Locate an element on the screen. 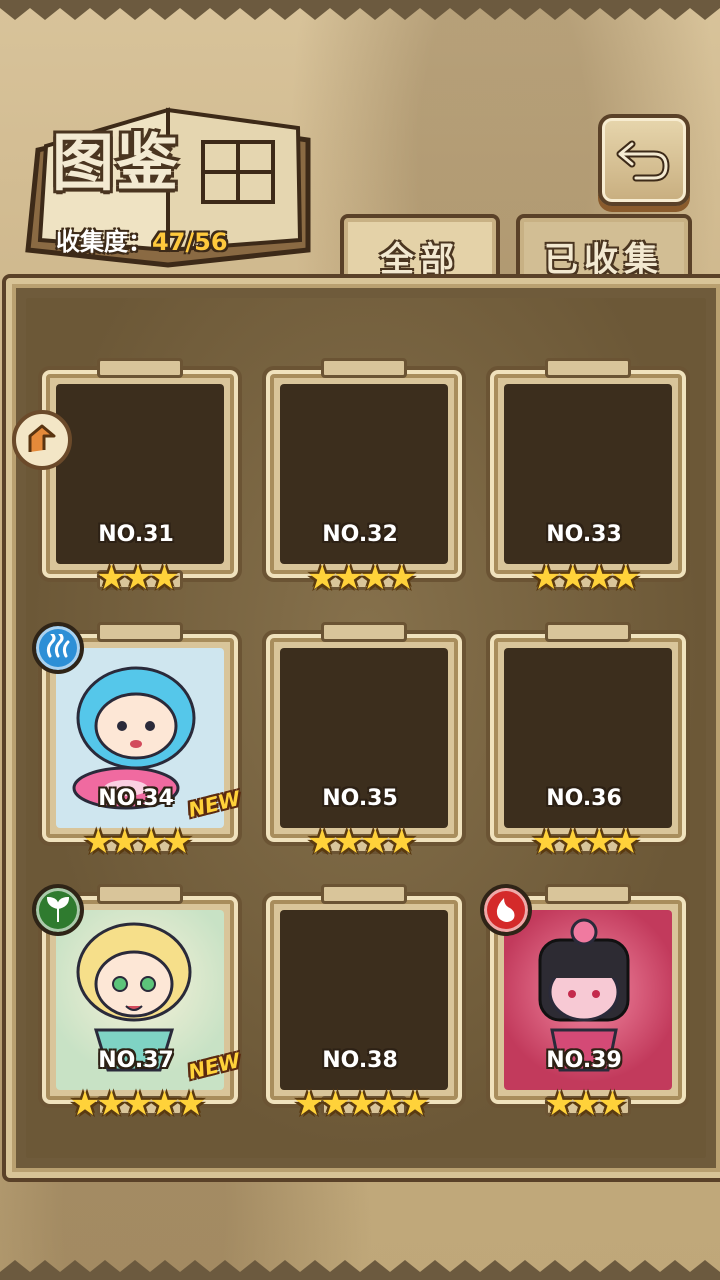 The height and width of the screenshot is (1280, 720). back-button is located at coordinates (644, 160).